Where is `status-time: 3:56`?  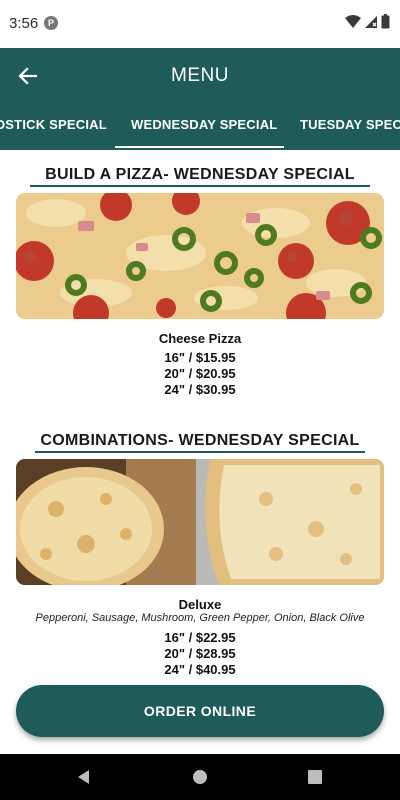
status-time: 3:56 is located at coordinates (24, 23).